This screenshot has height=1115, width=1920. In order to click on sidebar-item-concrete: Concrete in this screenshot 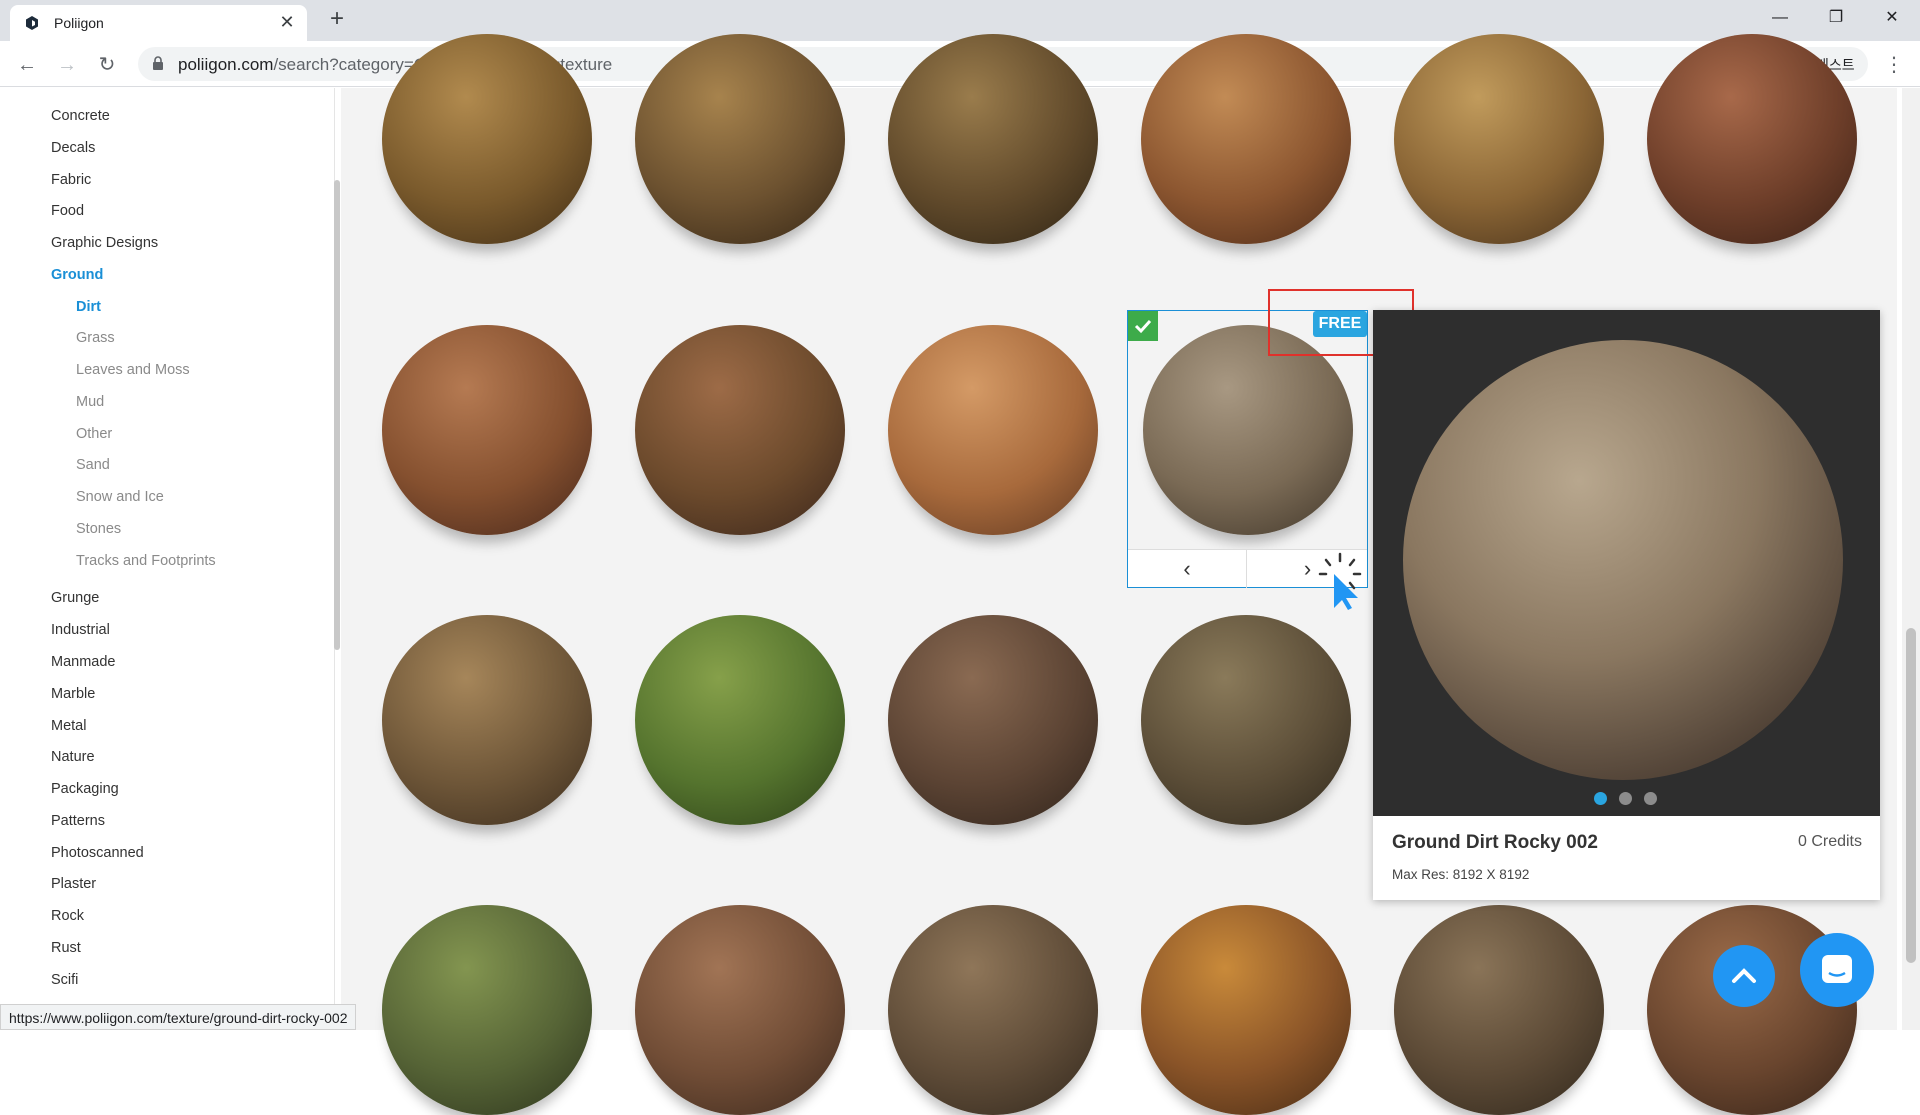, I will do `click(80, 116)`.